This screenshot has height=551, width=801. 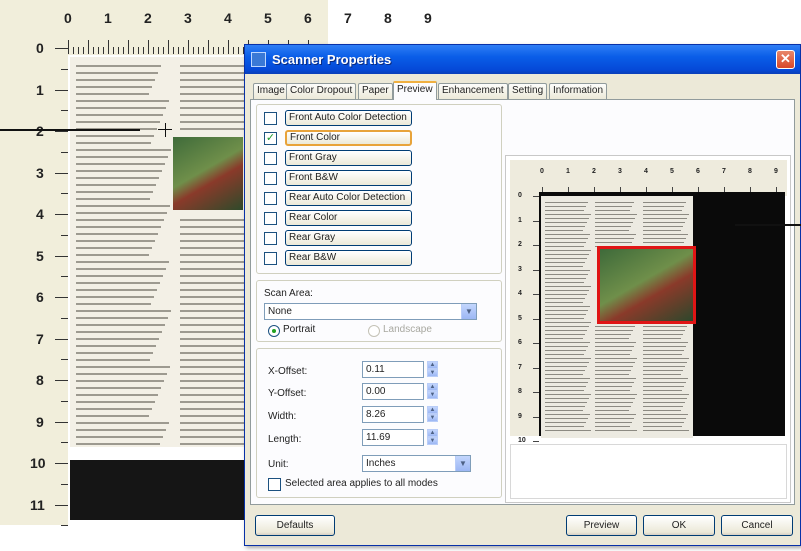 What do you see at coordinates (321, 91) in the screenshot?
I see `tab-color-dropout: Color Dropout` at bounding box center [321, 91].